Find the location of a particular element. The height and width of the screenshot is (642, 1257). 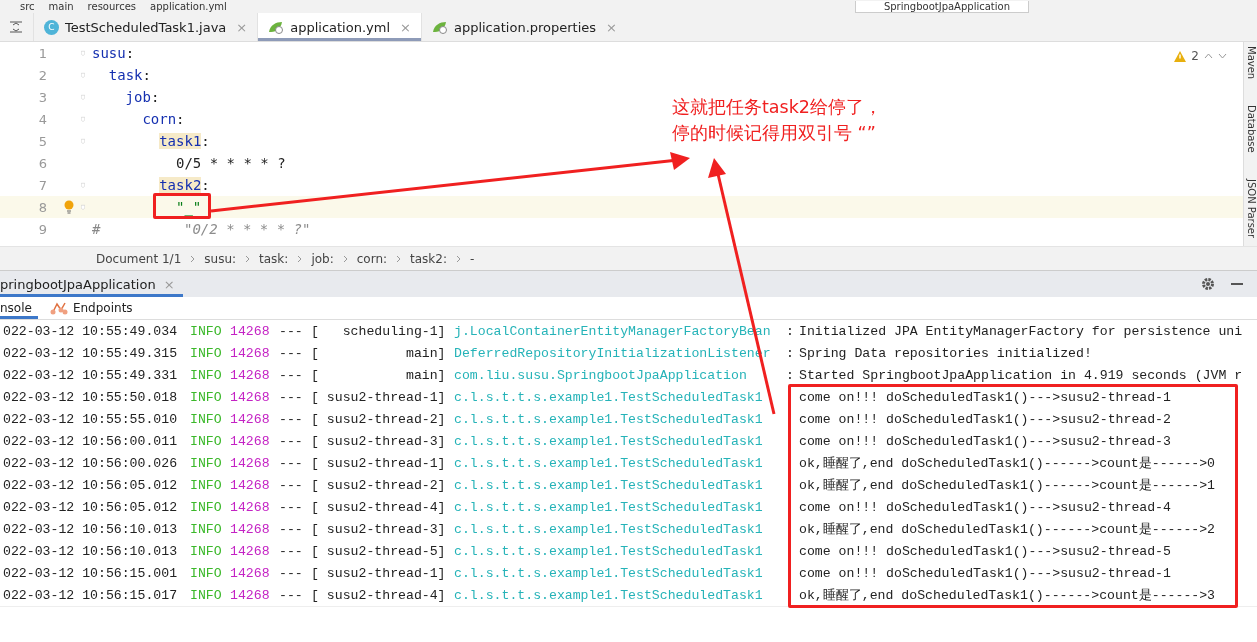

console-tab: Endpoints is located at coordinates (94, 308).